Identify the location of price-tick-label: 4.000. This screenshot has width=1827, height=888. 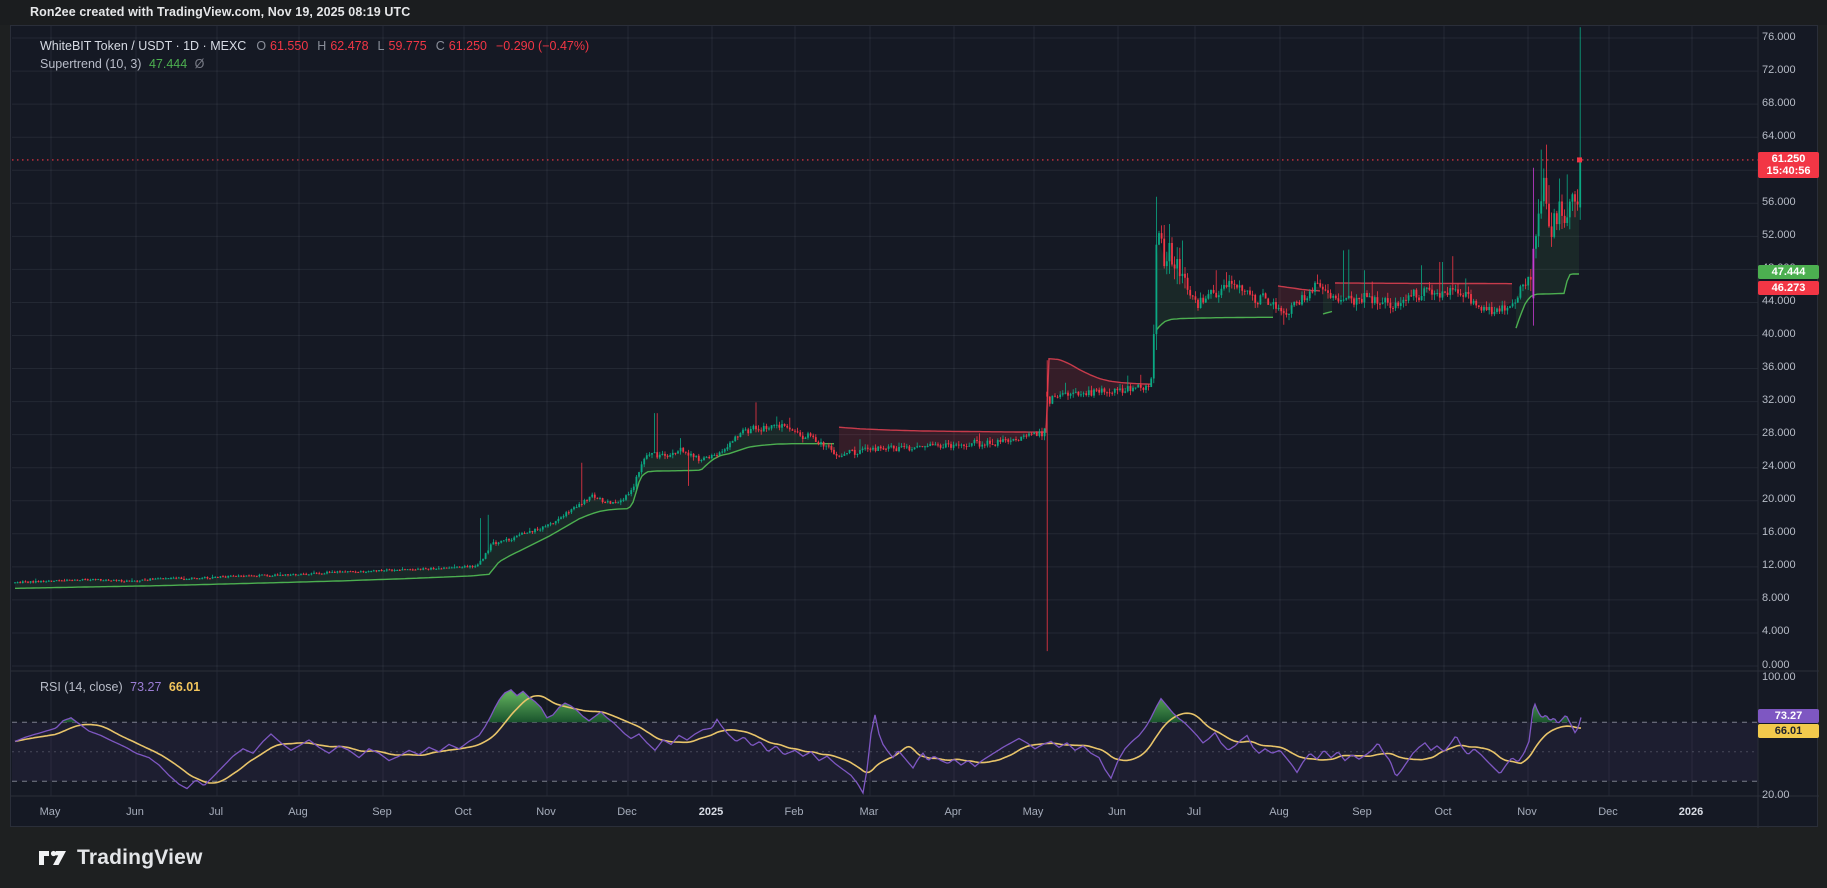
(1776, 631).